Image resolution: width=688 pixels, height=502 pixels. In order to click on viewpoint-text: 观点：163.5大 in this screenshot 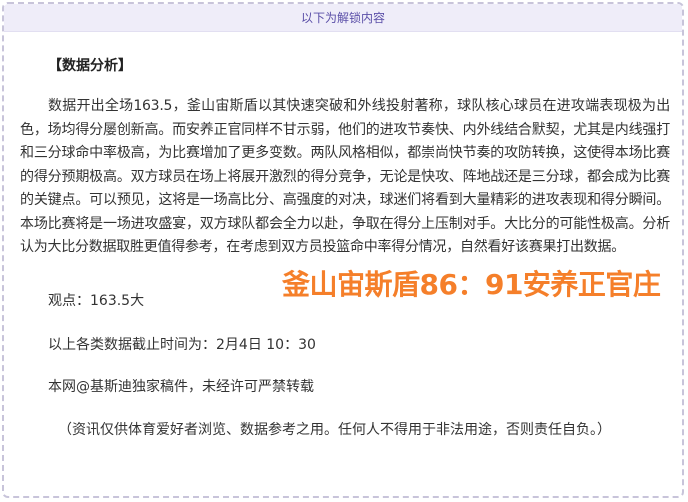, I will do `click(96, 301)`.